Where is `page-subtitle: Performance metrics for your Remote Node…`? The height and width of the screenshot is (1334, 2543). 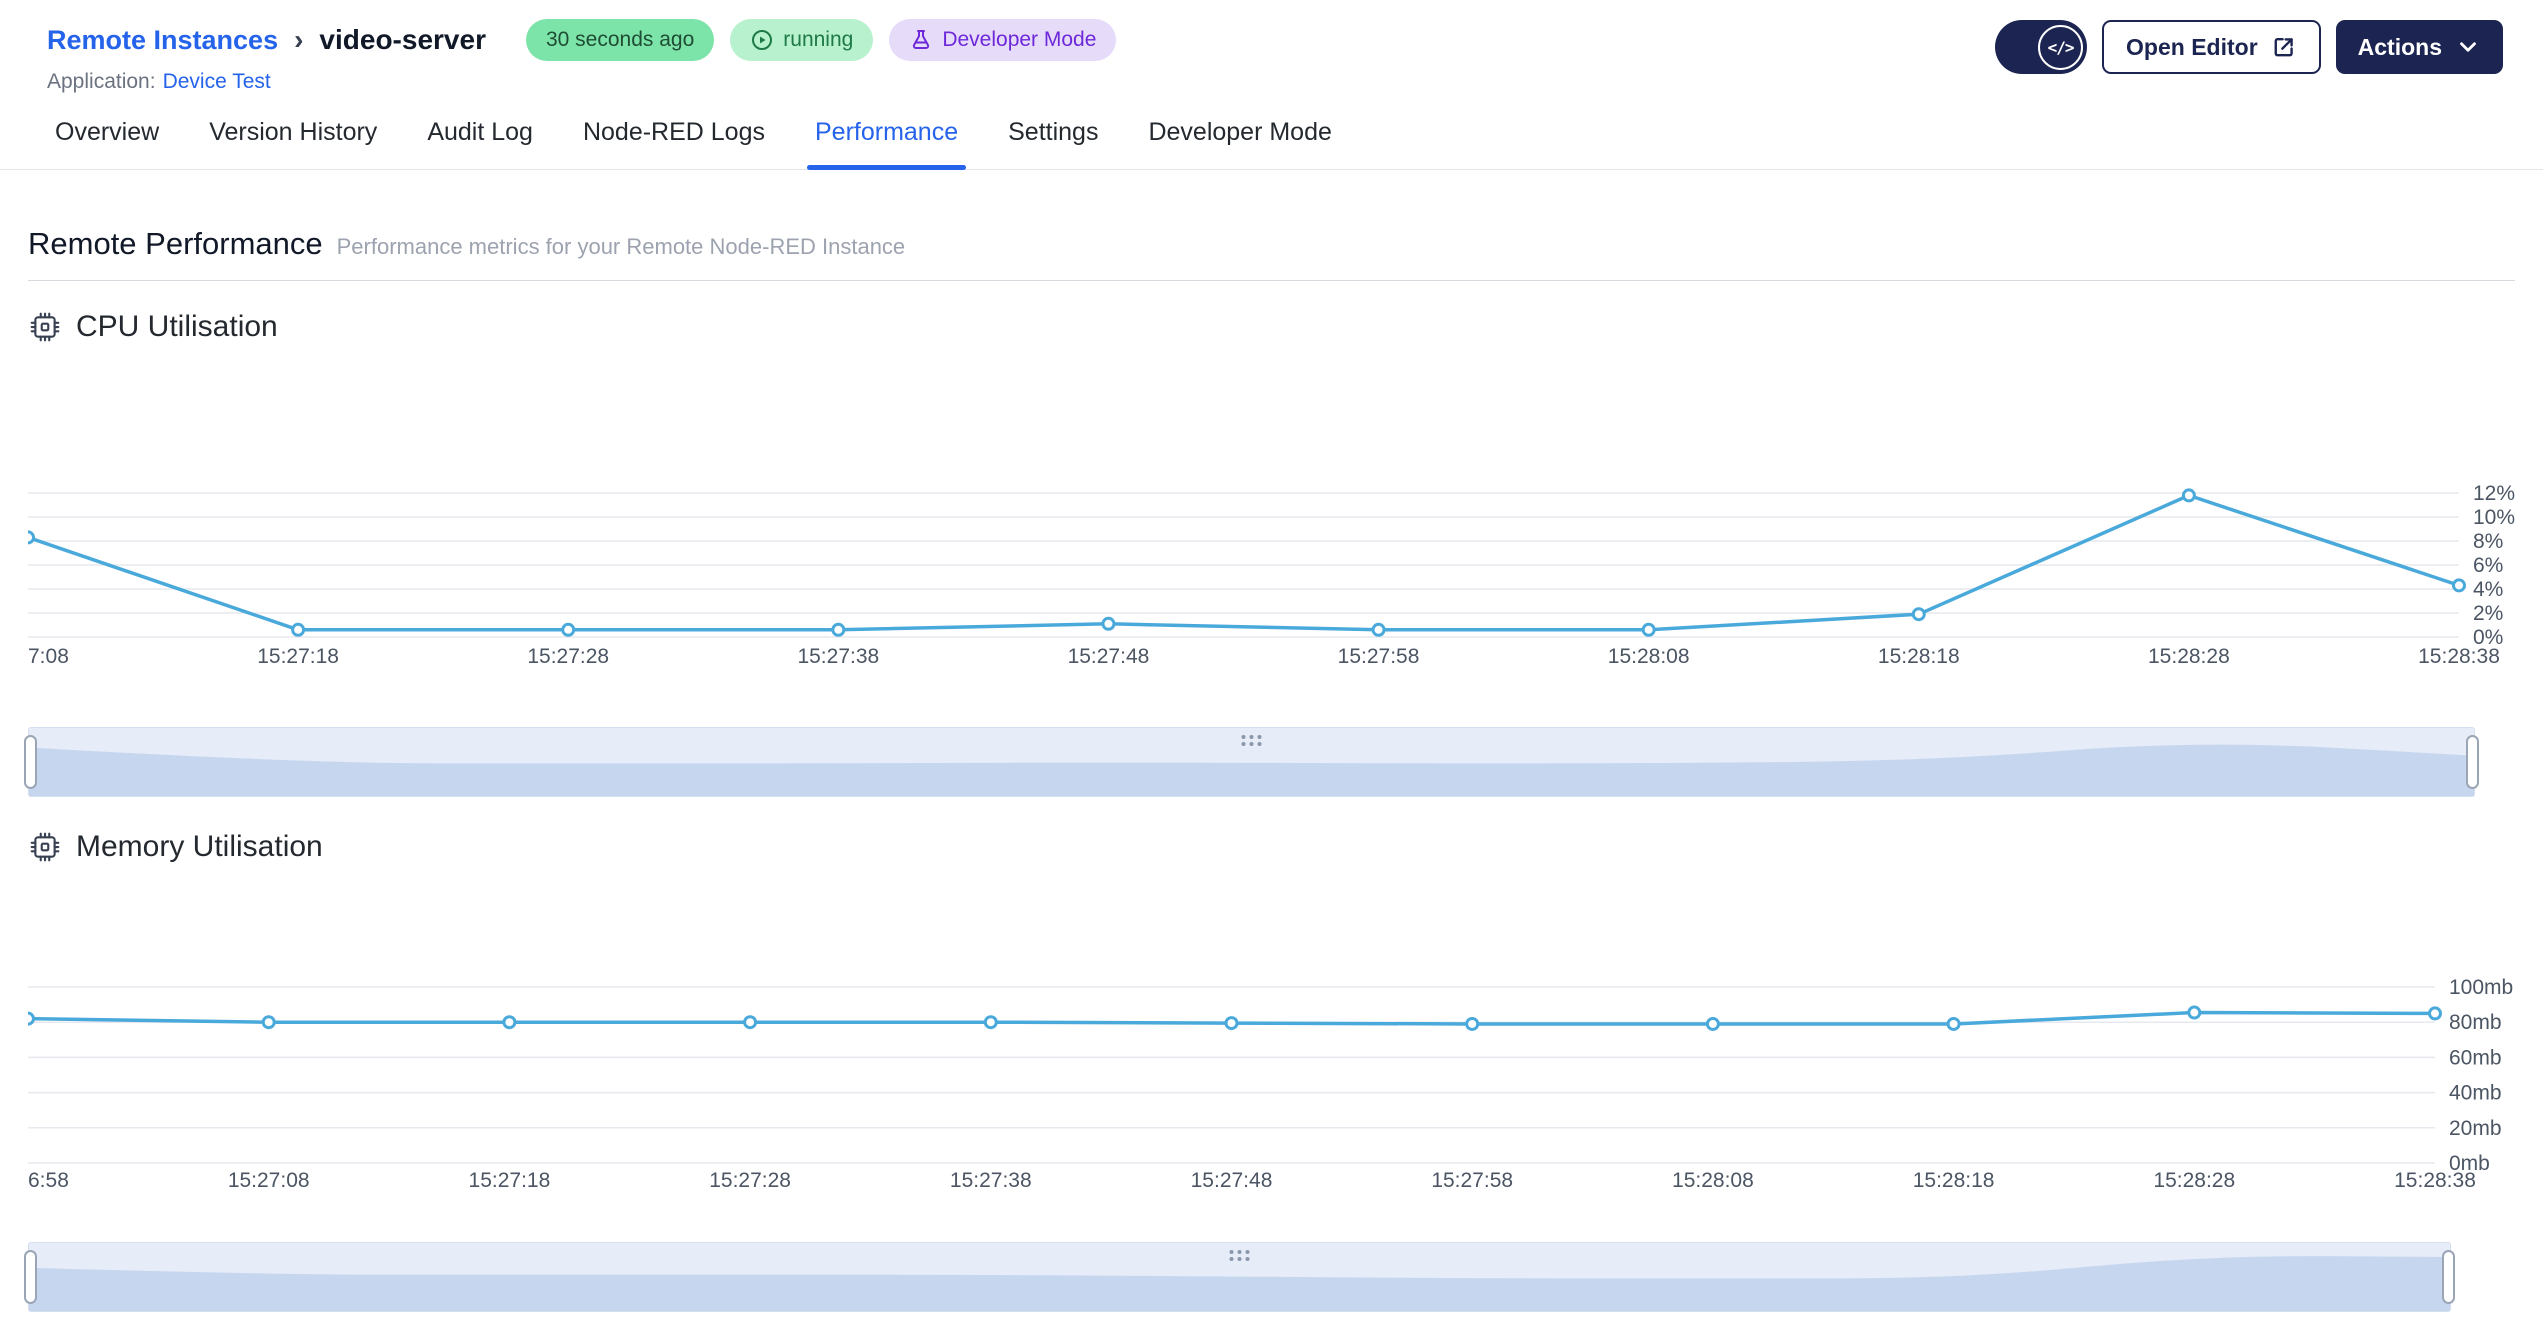 page-subtitle: Performance metrics for your Remote Node… is located at coordinates (621, 246).